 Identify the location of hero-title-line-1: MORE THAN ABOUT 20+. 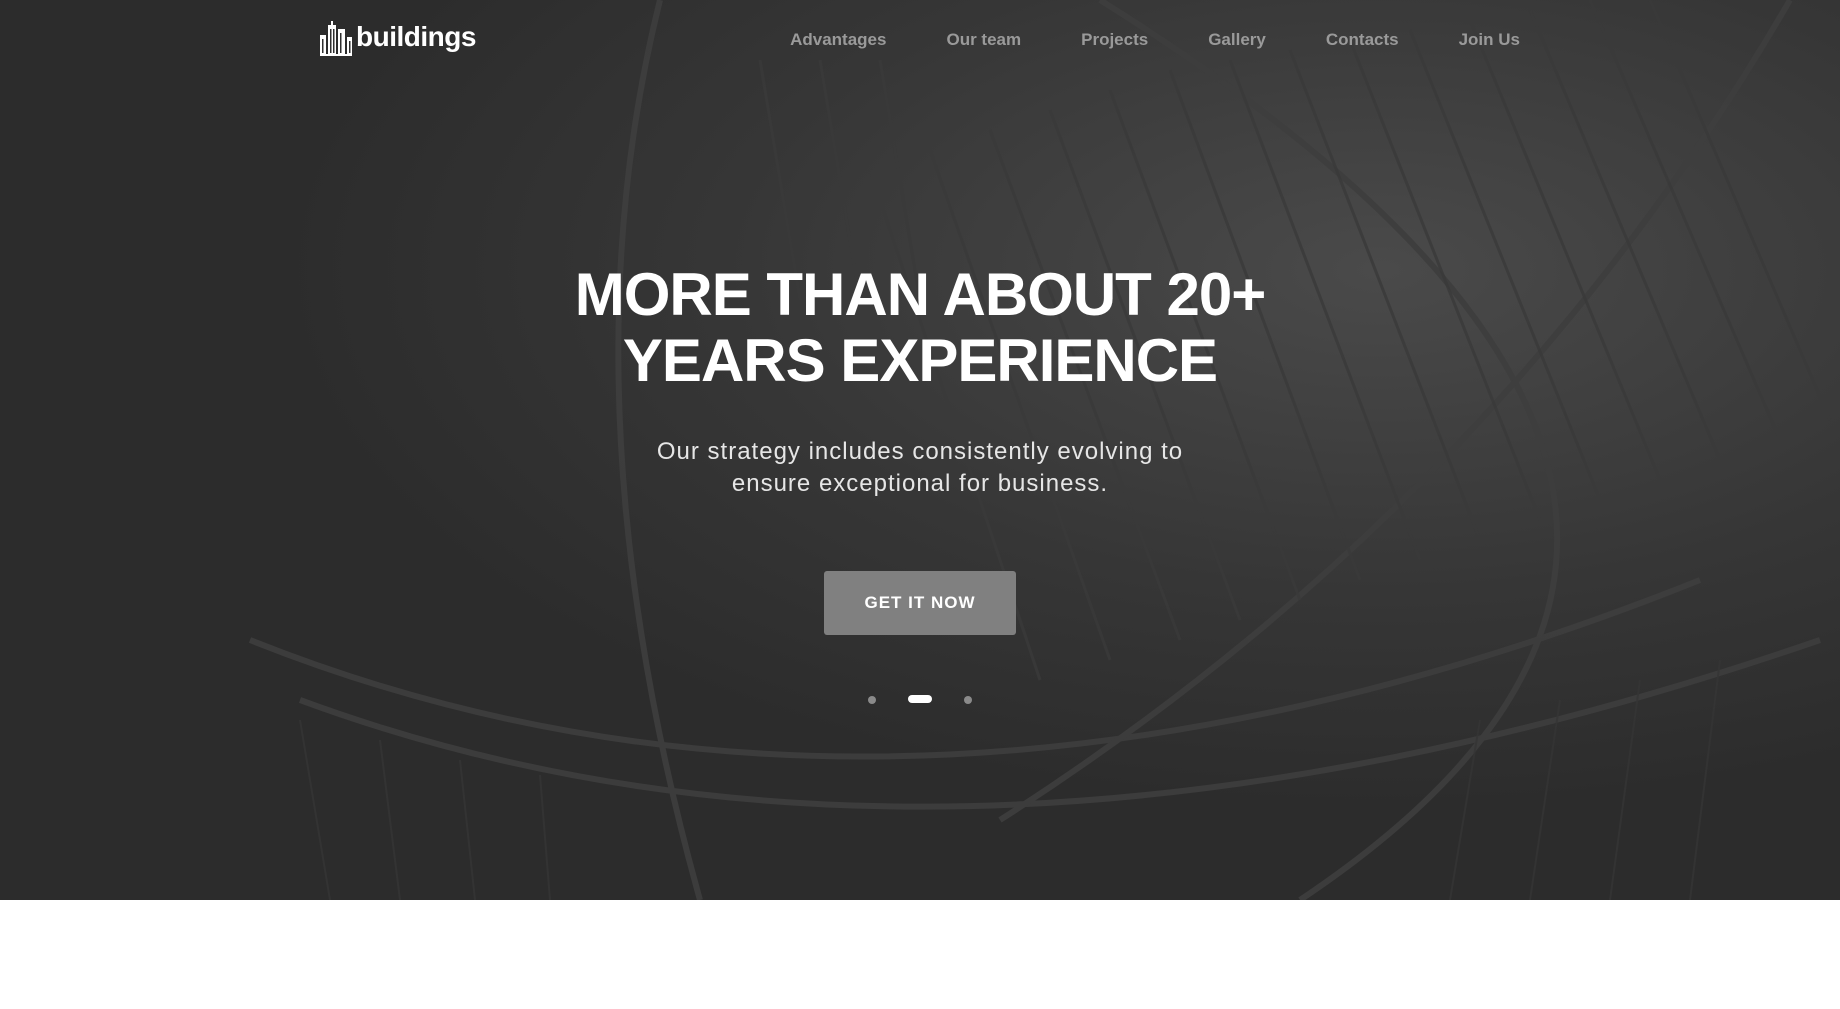
(920, 294).